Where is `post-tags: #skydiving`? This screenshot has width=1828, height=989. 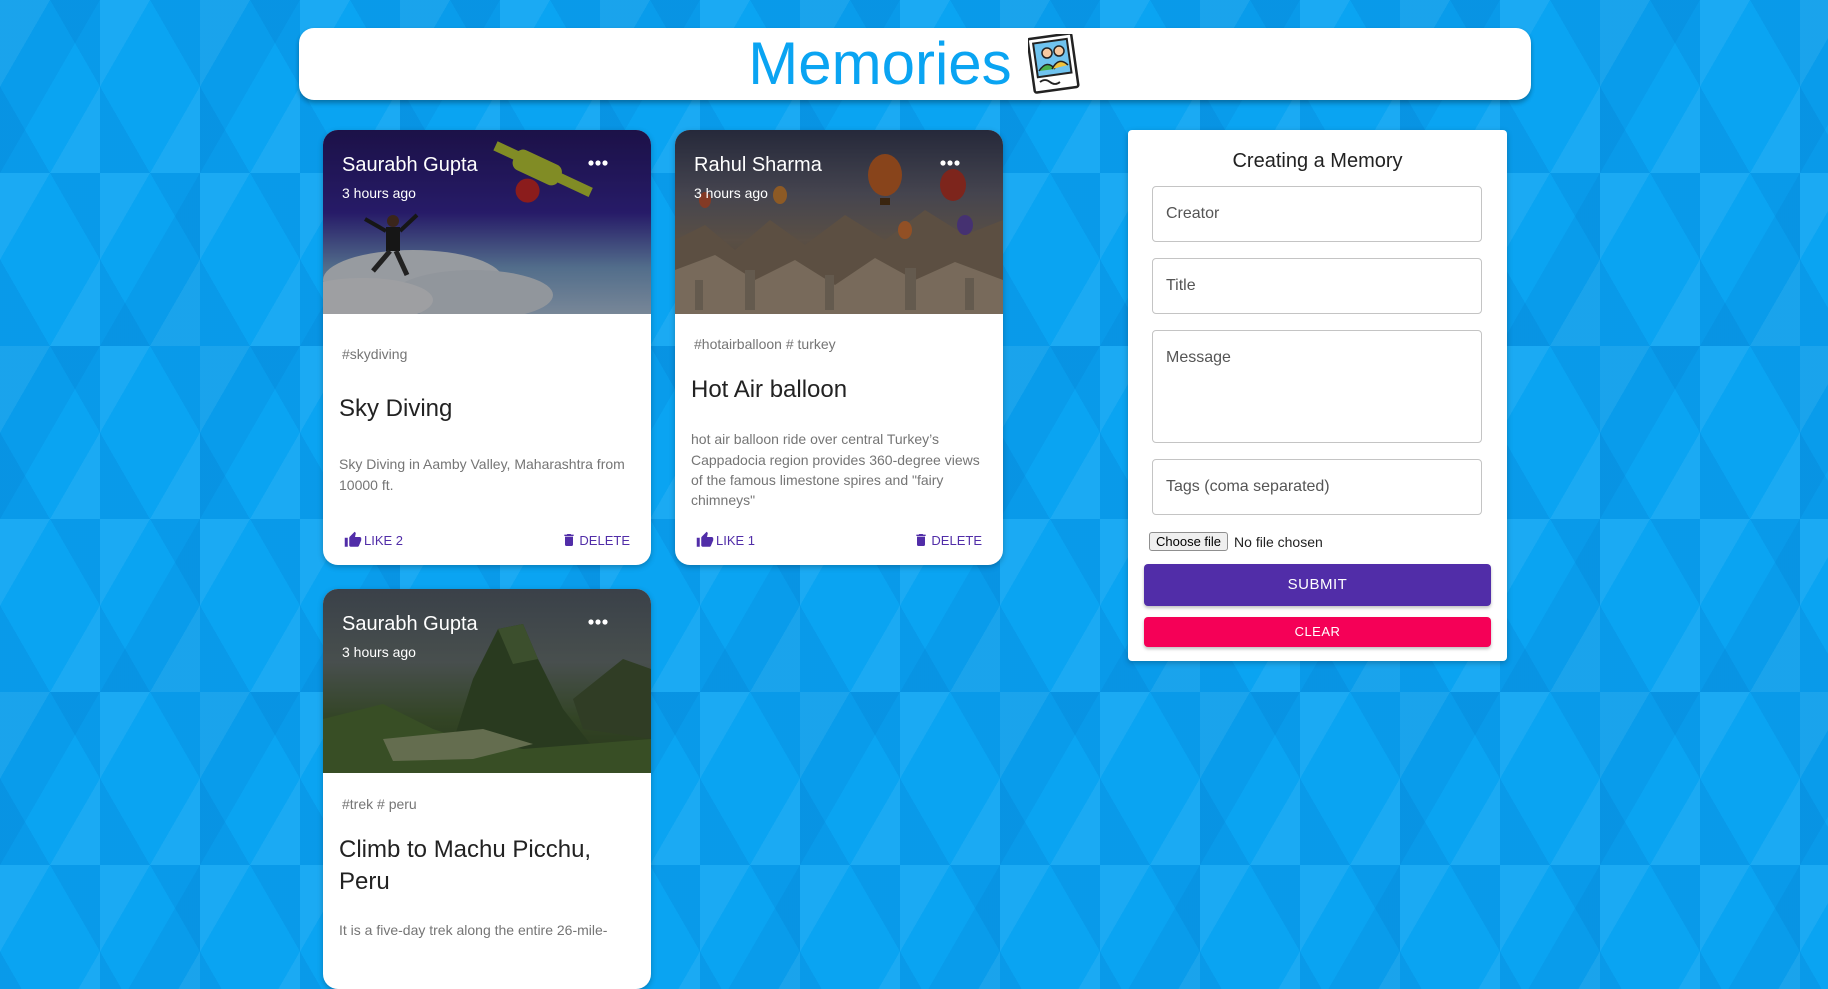
post-tags: #skydiving is located at coordinates (375, 354).